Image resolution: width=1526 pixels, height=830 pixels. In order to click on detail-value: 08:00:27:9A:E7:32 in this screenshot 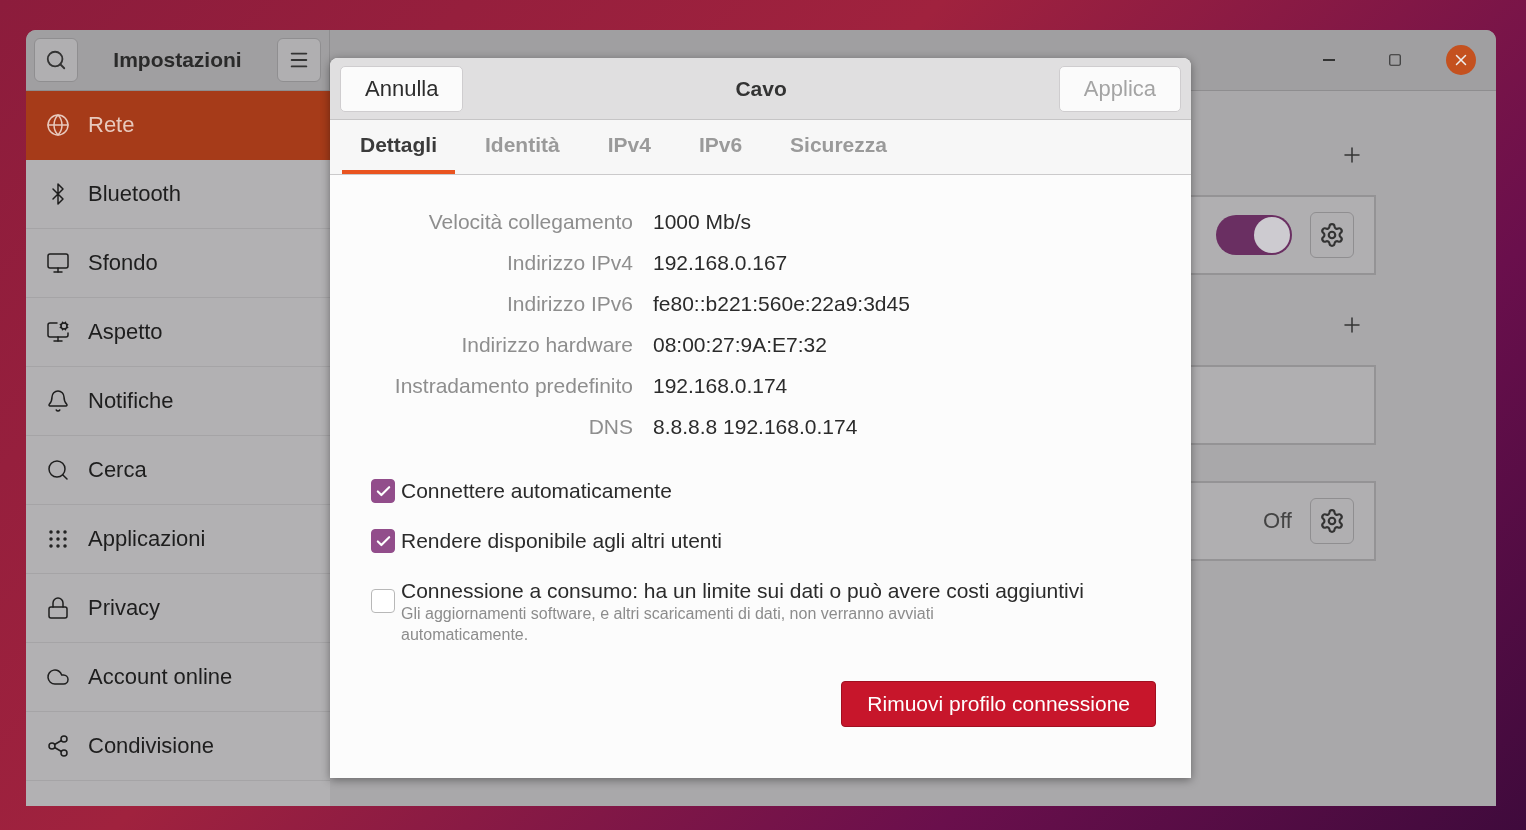, I will do `click(740, 345)`.